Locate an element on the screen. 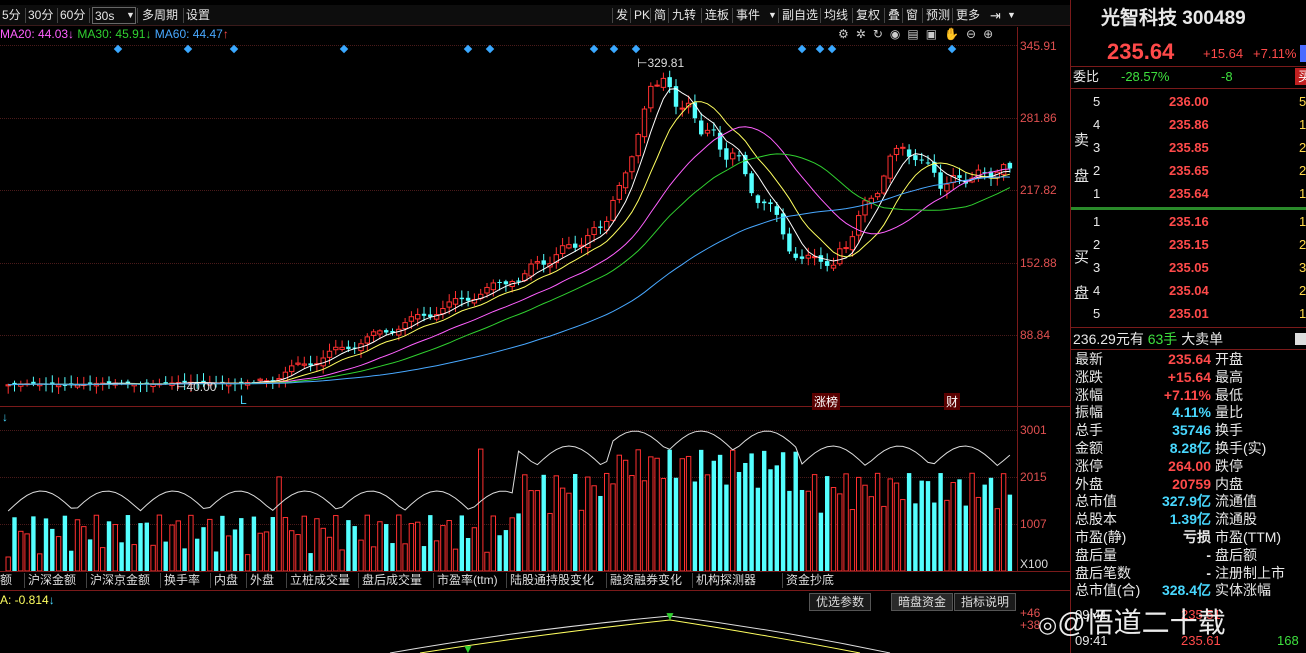 The image size is (1306, 653). stat-label: 涨停 is located at coordinates (1089, 465).